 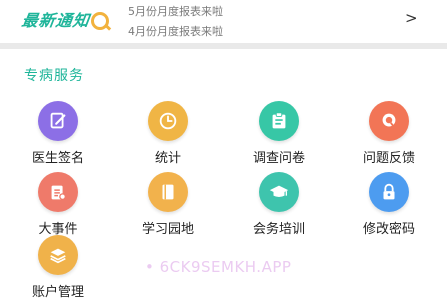 What do you see at coordinates (389, 192) in the screenshot?
I see `lock-icon` at bounding box center [389, 192].